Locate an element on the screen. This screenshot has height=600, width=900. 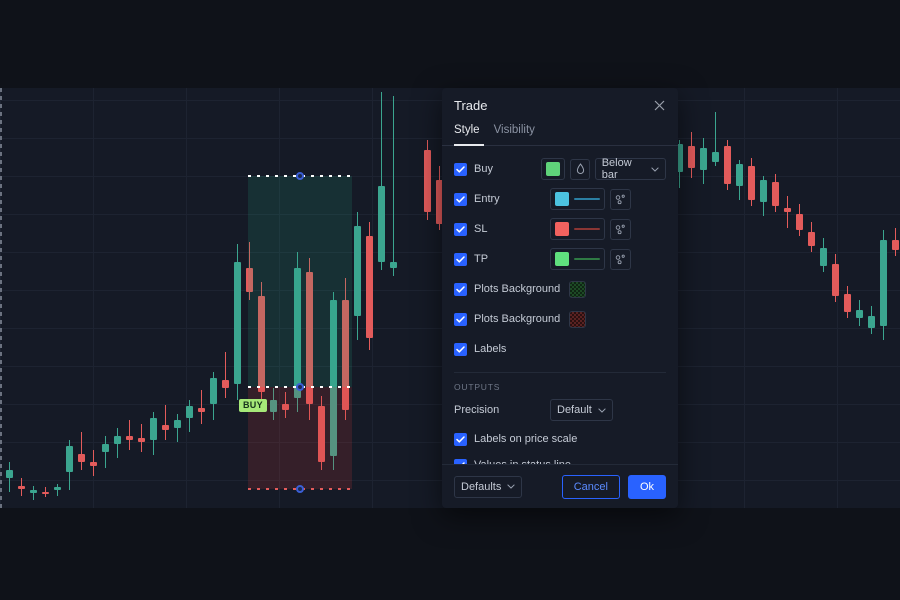
select-precision: Default is located at coordinates (581, 410).